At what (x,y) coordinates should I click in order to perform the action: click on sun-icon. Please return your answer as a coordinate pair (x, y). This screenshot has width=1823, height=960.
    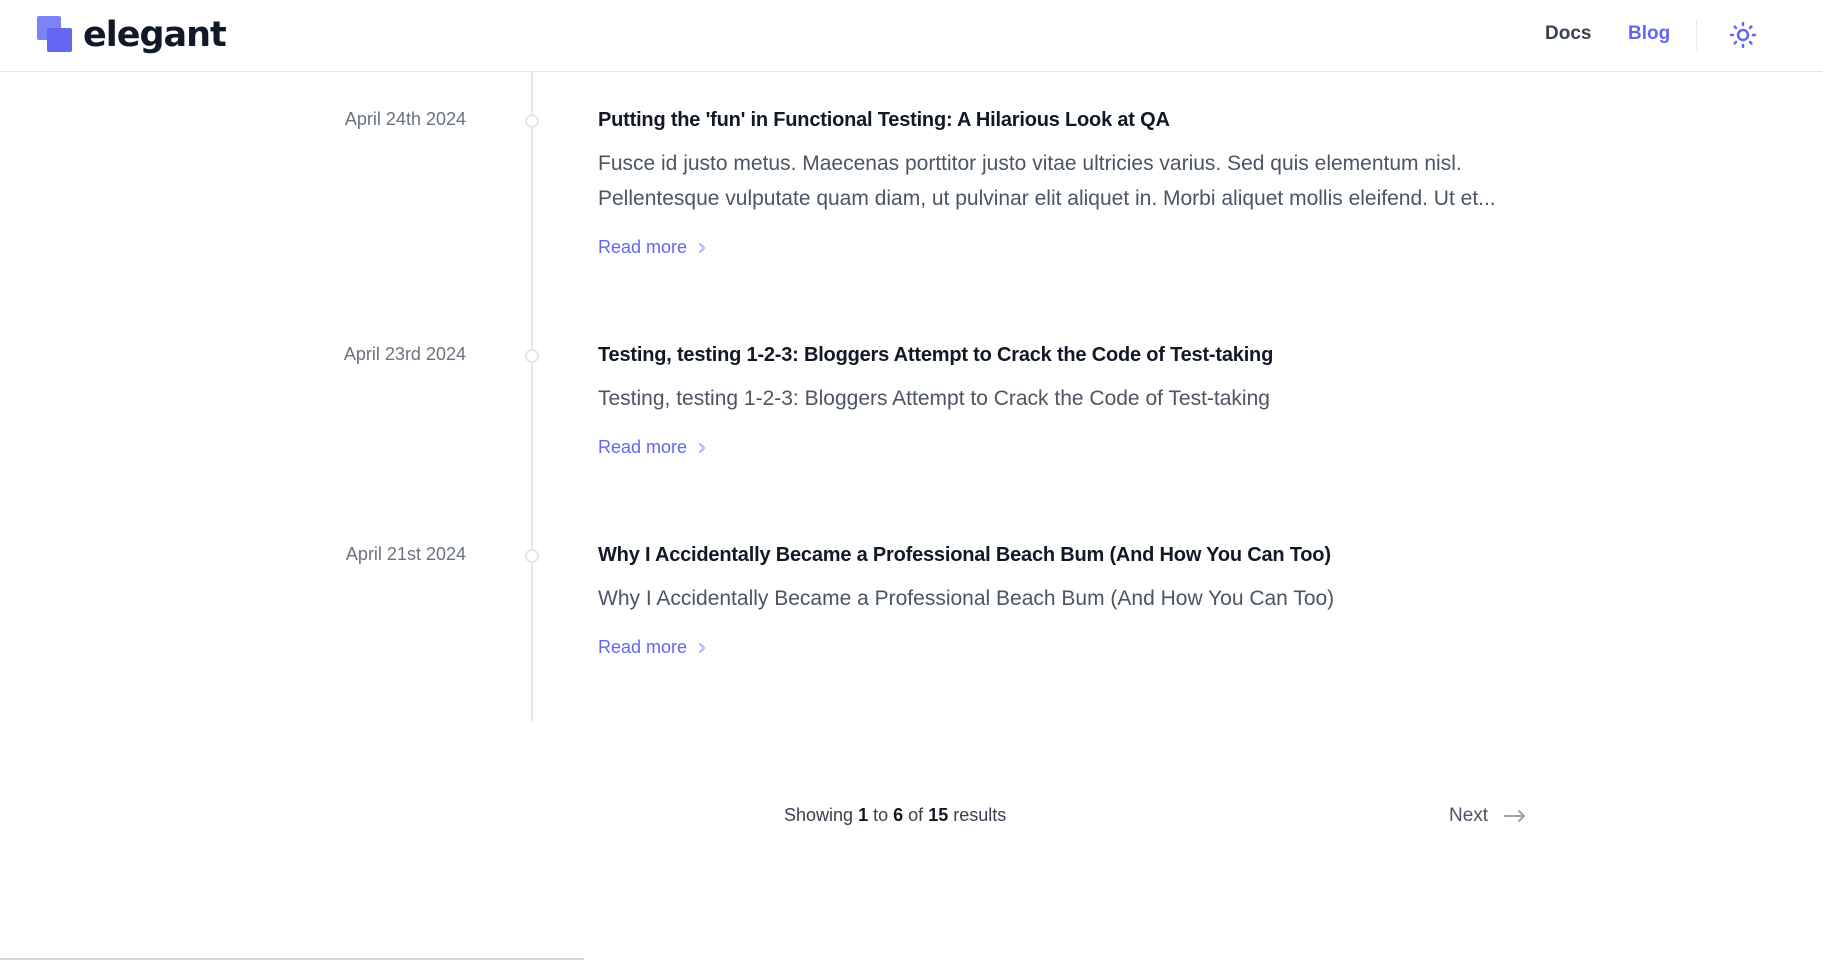
    Looking at the image, I should click on (1743, 35).